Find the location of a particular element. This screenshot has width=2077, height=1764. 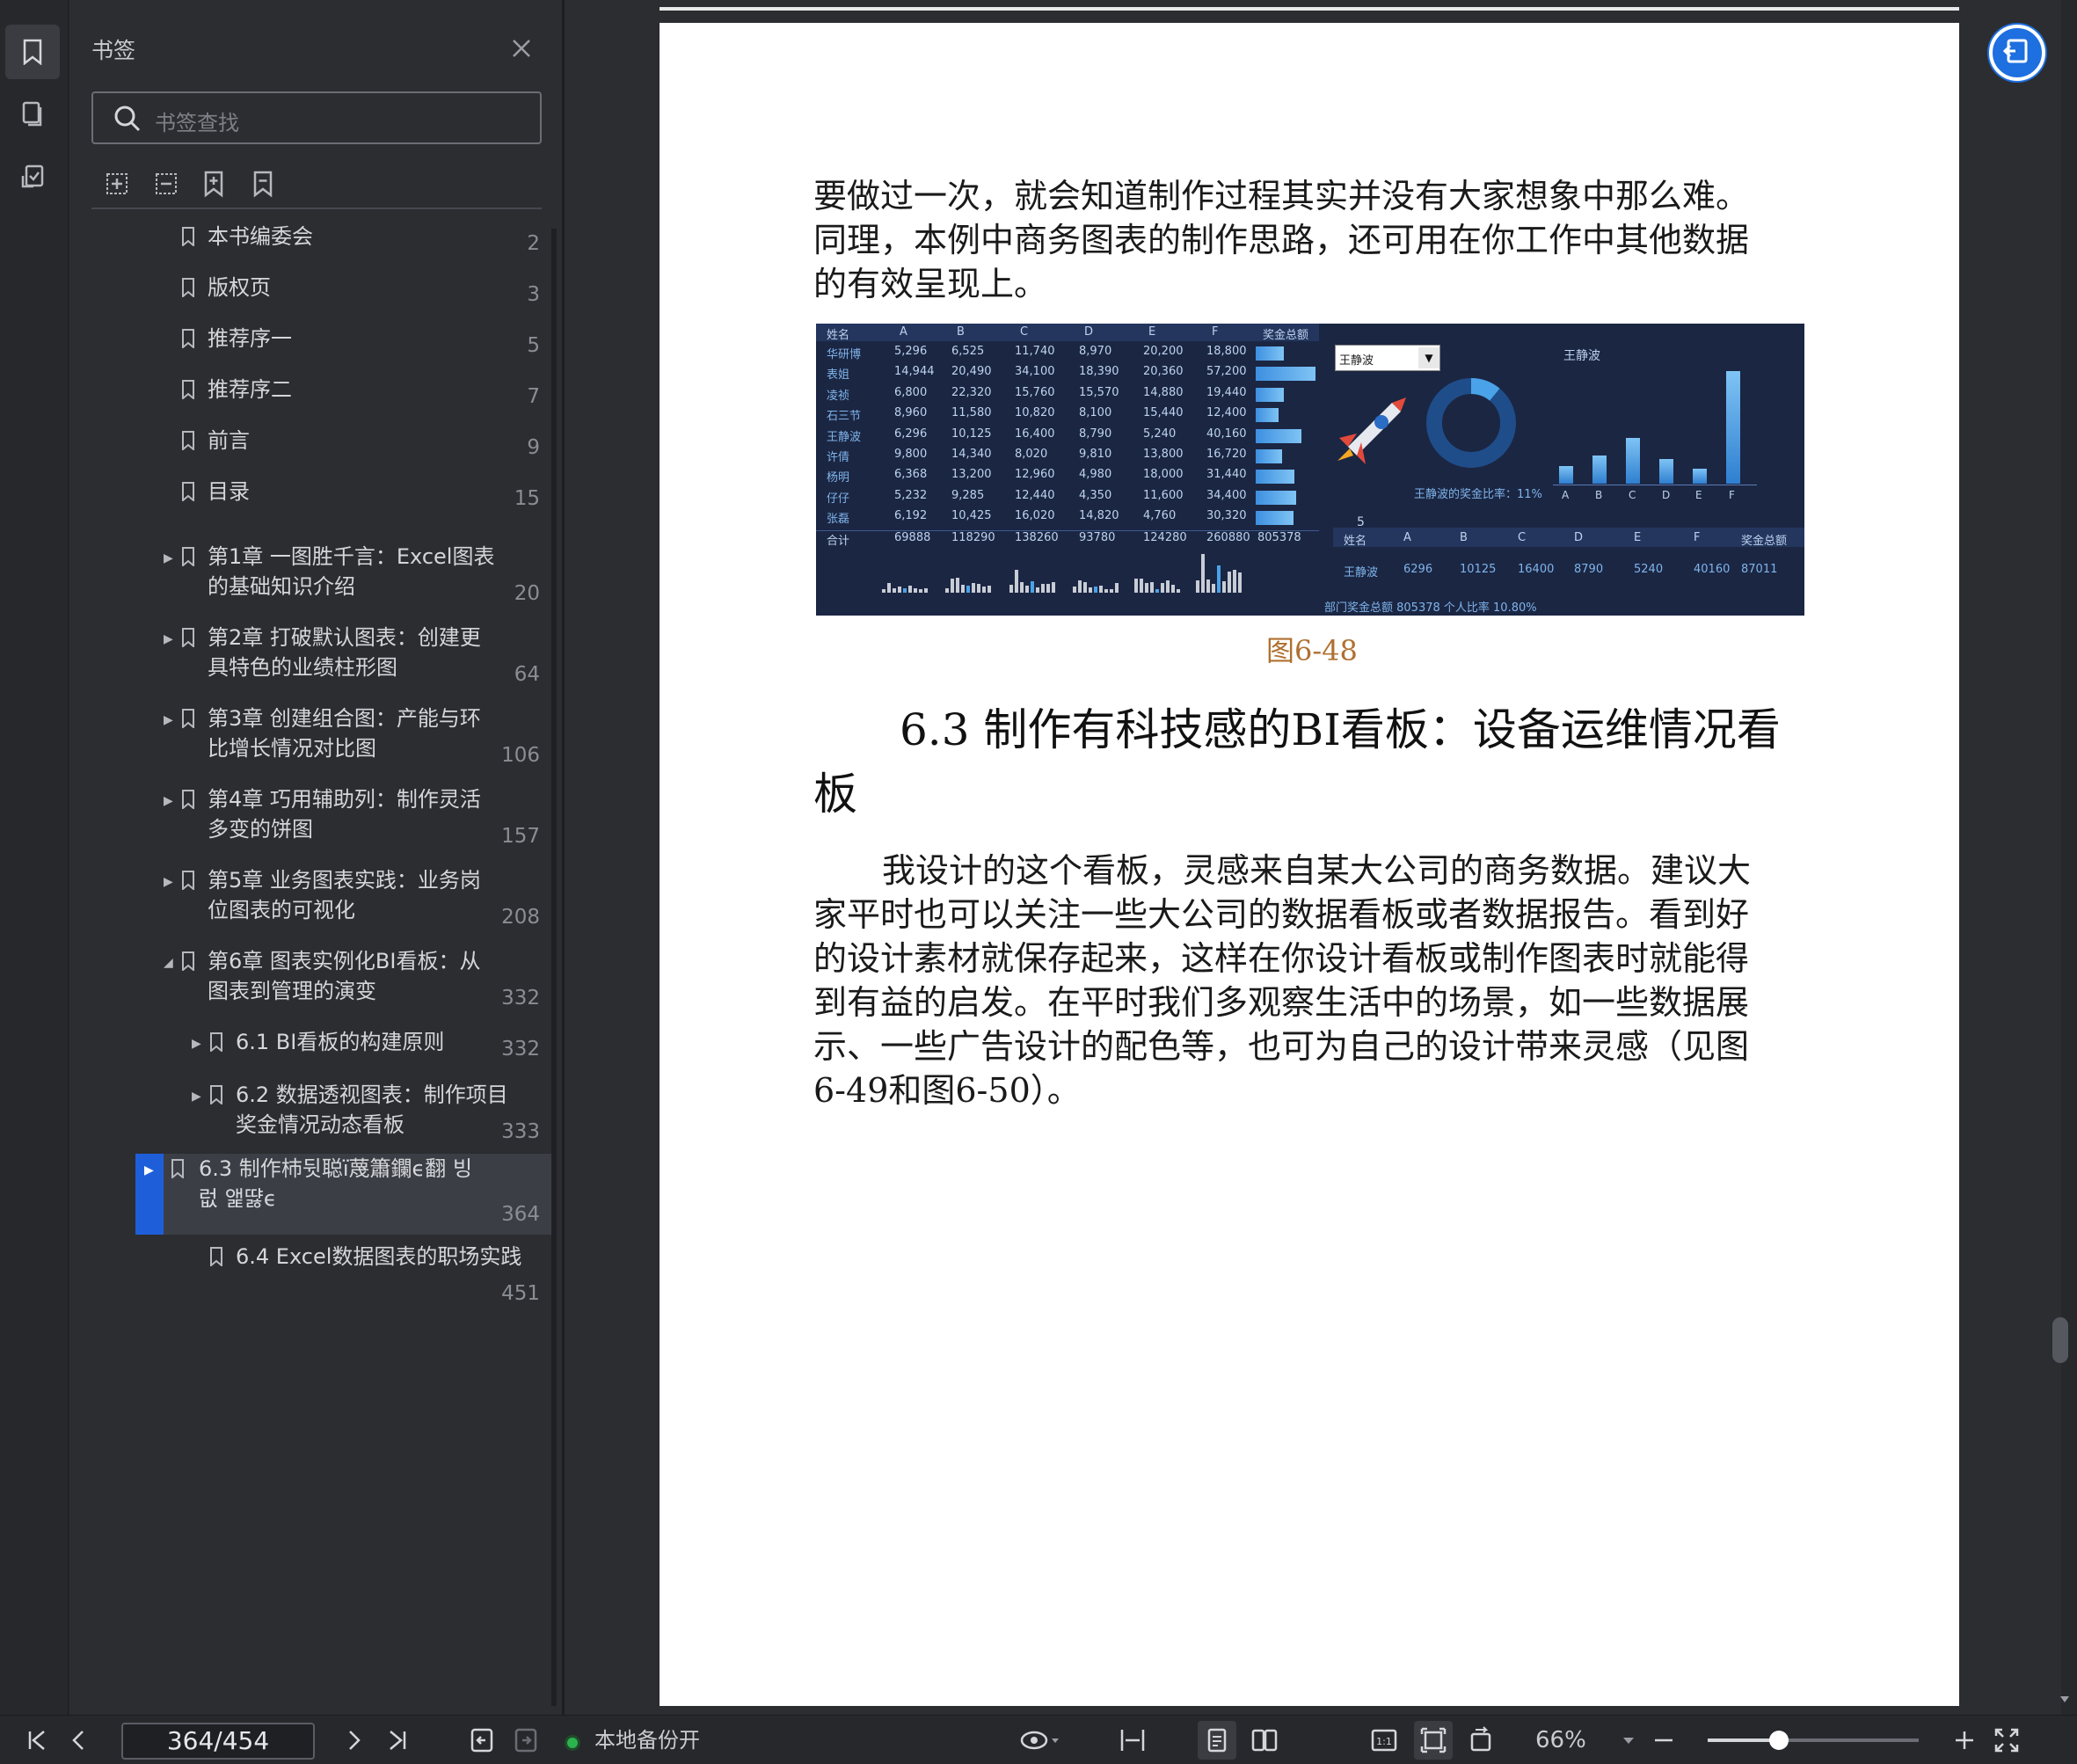

backup-status-label: 本地备份开 is located at coordinates (647, 1740).